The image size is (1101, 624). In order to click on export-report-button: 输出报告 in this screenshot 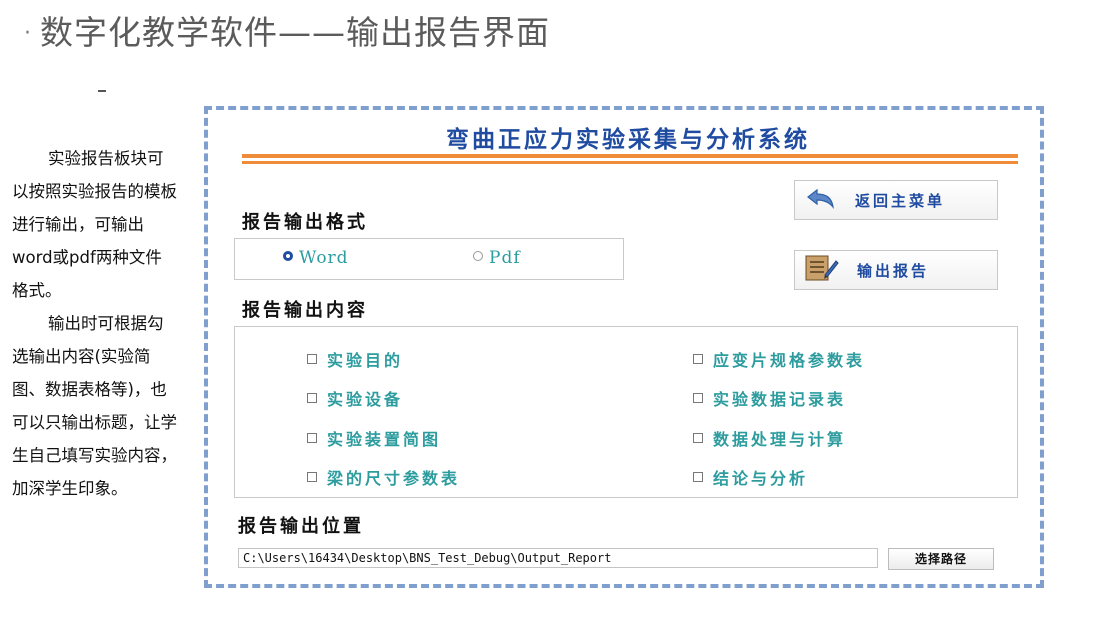, I will do `click(896, 270)`.